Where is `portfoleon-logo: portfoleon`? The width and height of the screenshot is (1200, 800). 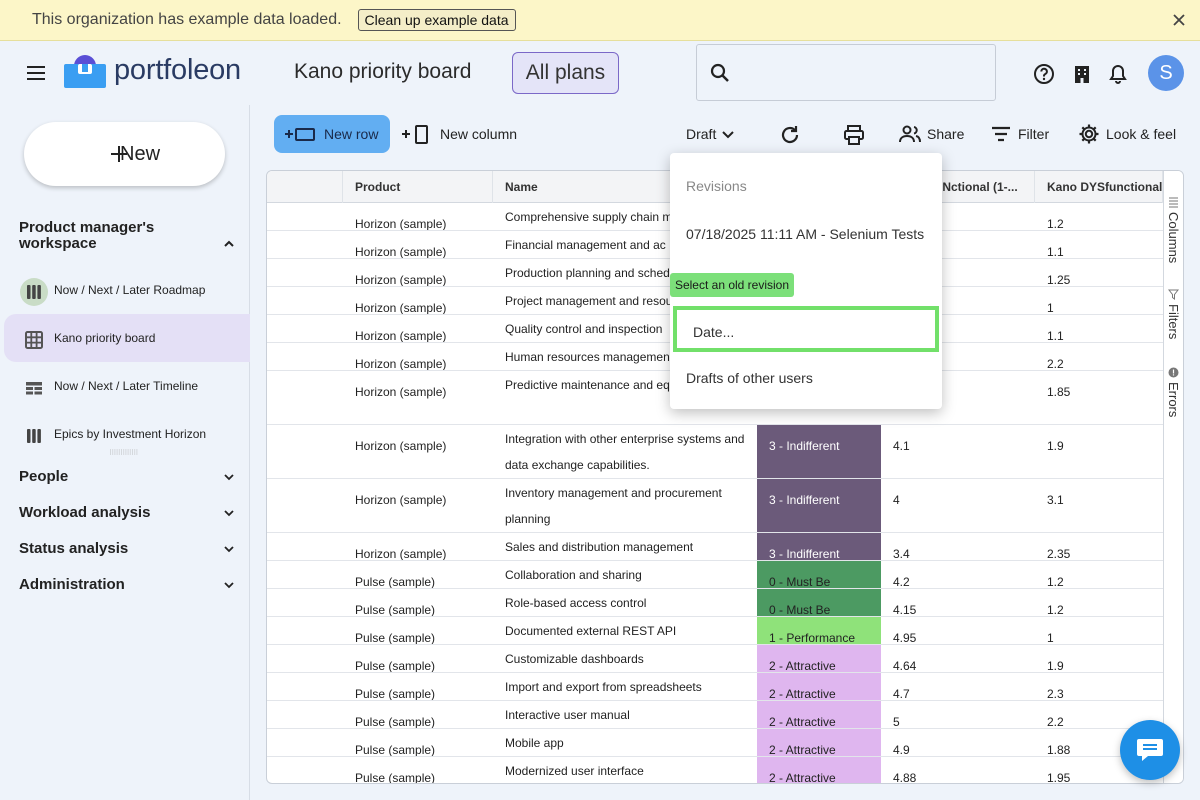 portfoleon-logo: portfoleon is located at coordinates (157, 70).